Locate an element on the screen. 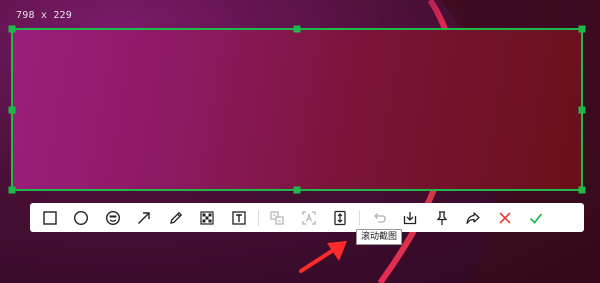 The height and width of the screenshot is (283, 600). close-icon is located at coordinates (505, 217).